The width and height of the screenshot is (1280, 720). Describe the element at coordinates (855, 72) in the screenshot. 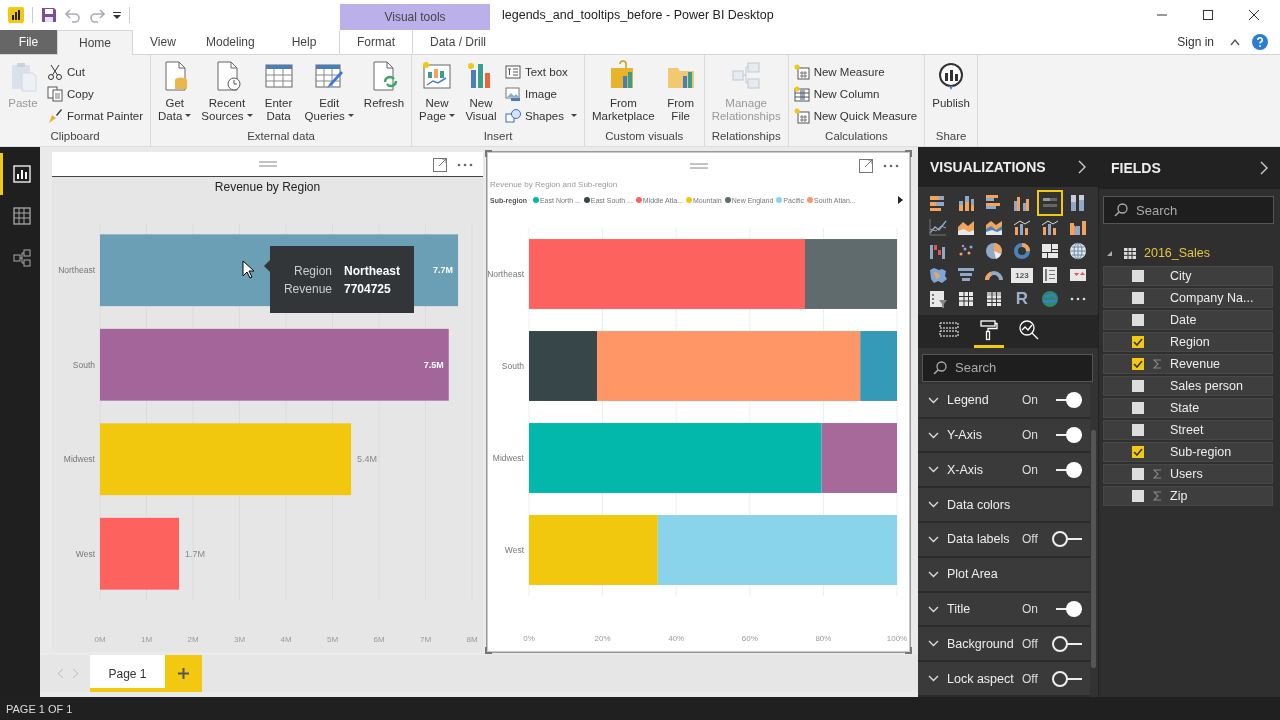

I see `ribbon-command: New Measure` at that location.